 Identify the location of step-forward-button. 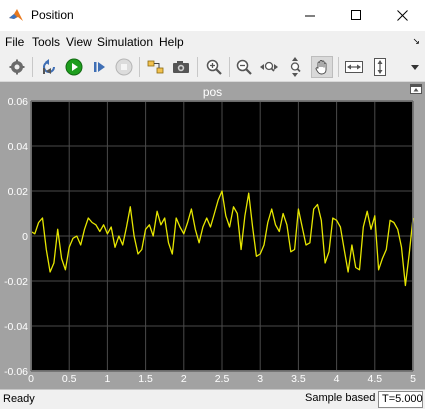
(99, 67).